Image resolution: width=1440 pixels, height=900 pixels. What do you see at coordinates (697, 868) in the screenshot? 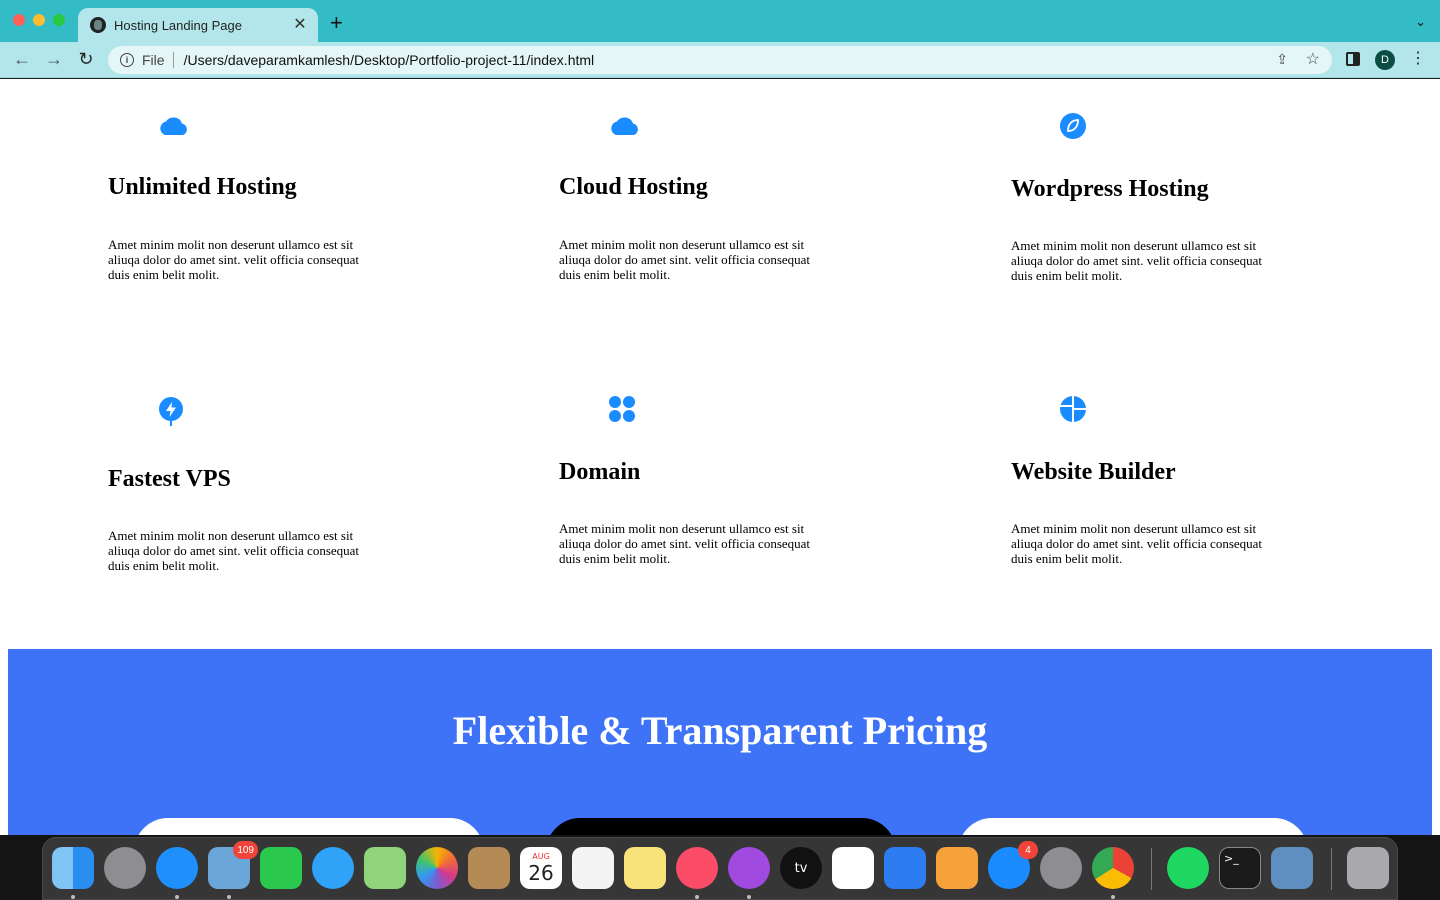
I see `music-icon` at bounding box center [697, 868].